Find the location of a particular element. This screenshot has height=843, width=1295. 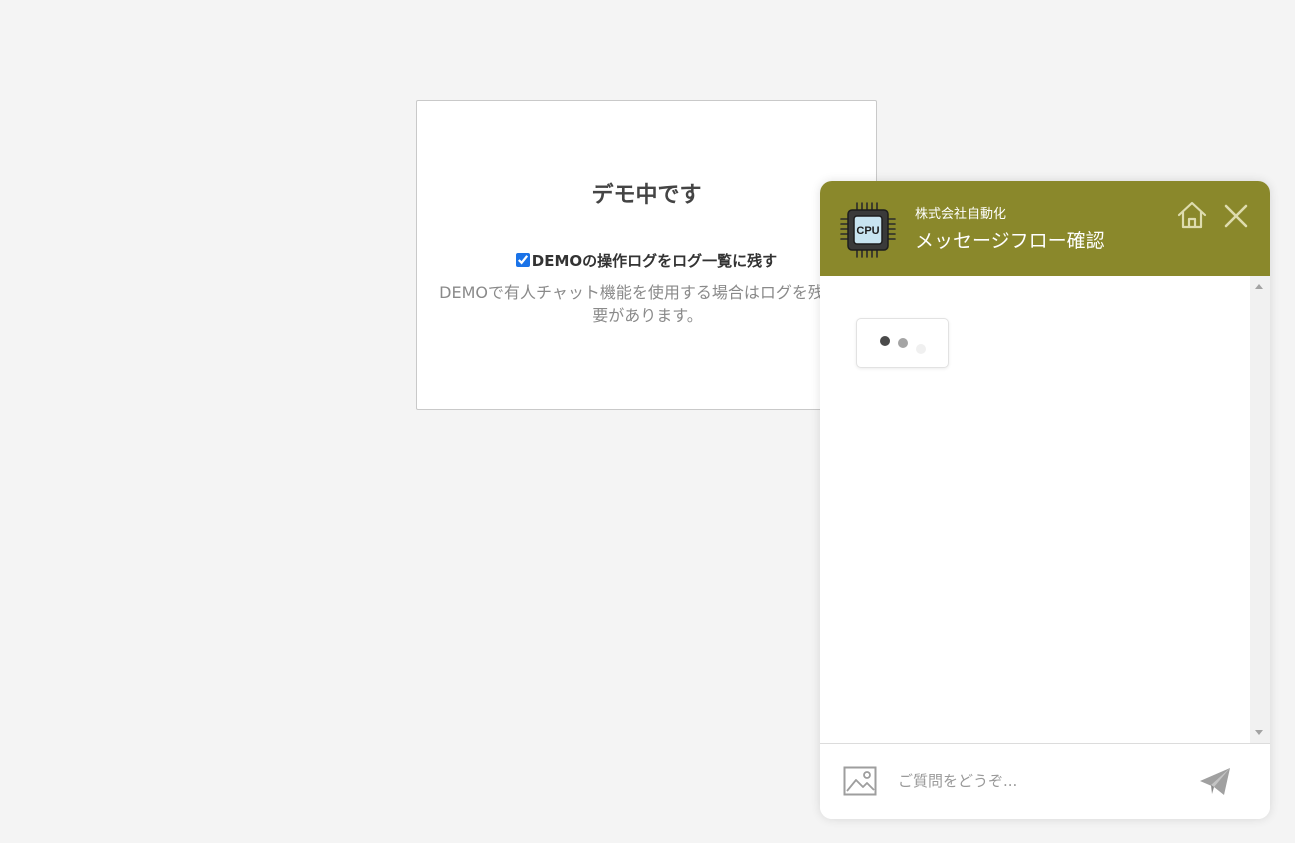

chat-header: CPU 株式会社自動化 メッセージフロー確認 is located at coordinates (1045, 228).